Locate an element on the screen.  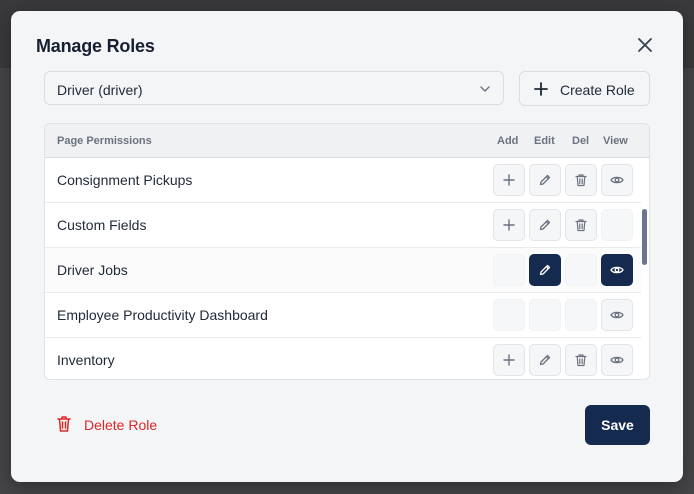
close-button is located at coordinates (645, 45).